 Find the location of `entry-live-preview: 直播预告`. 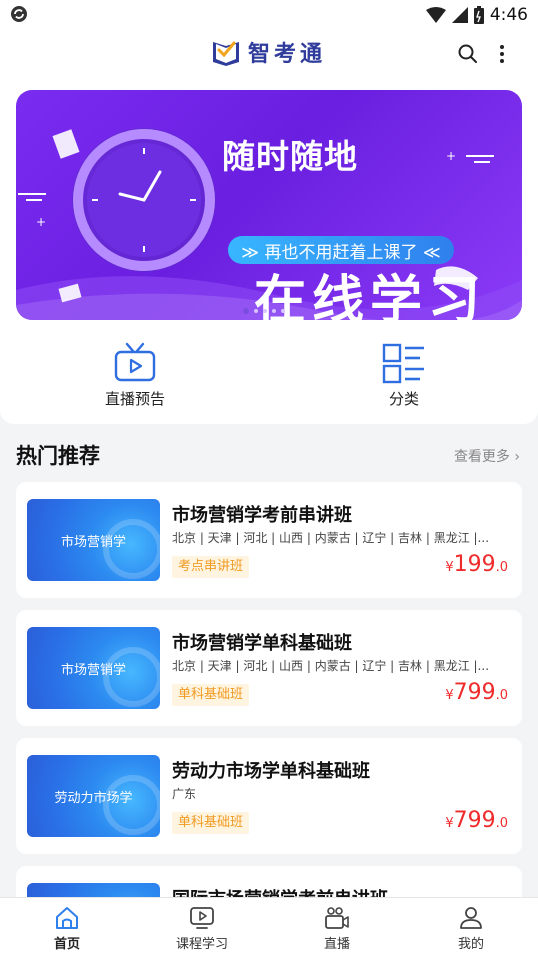

entry-live-preview: 直播预告 is located at coordinates (135, 375).